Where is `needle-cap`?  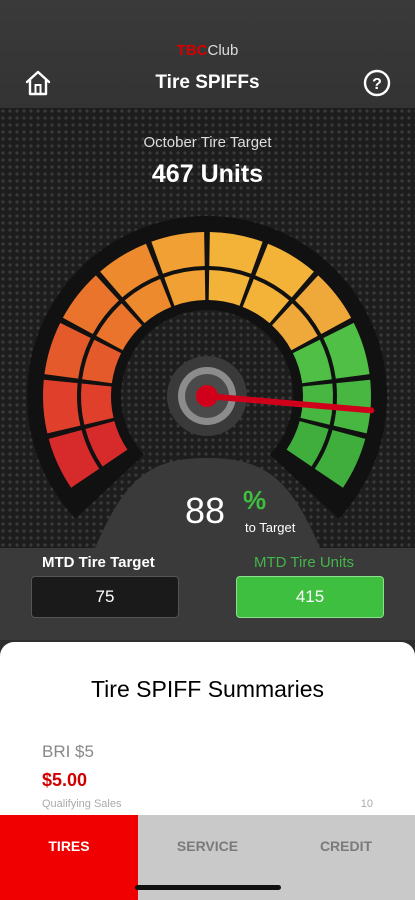 needle-cap is located at coordinates (207, 396).